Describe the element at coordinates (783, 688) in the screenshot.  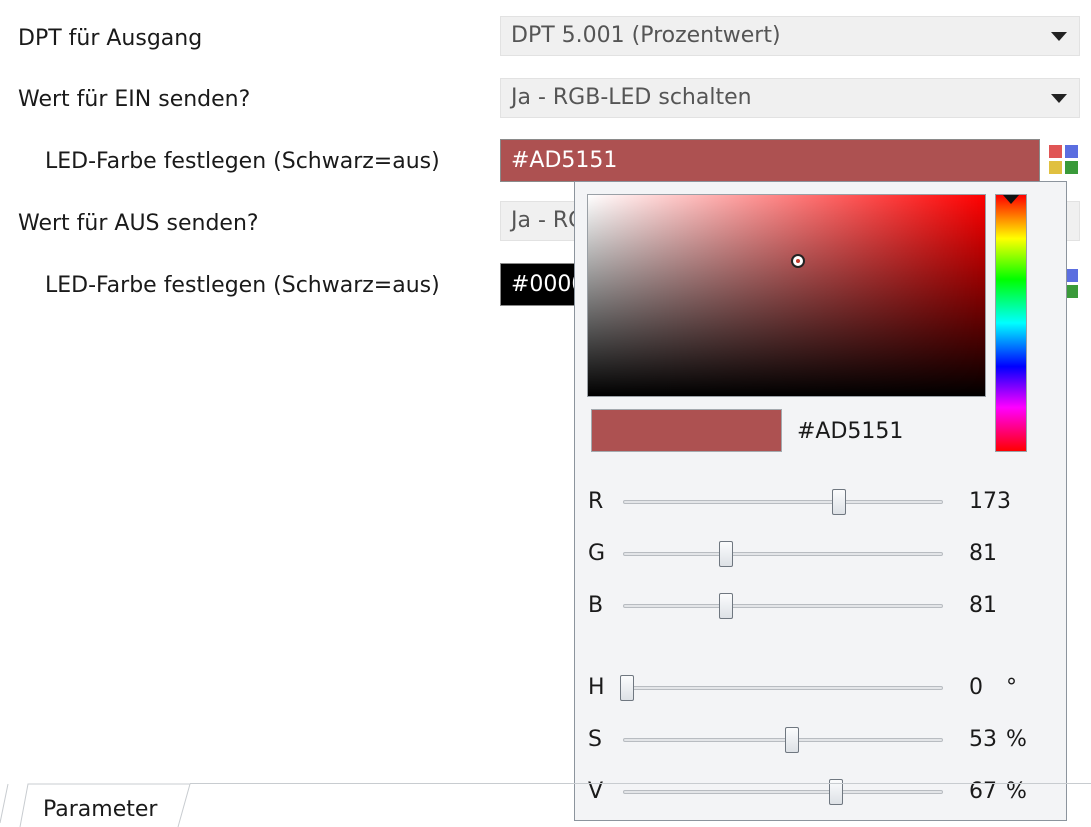
I see `slider-track-h` at that location.